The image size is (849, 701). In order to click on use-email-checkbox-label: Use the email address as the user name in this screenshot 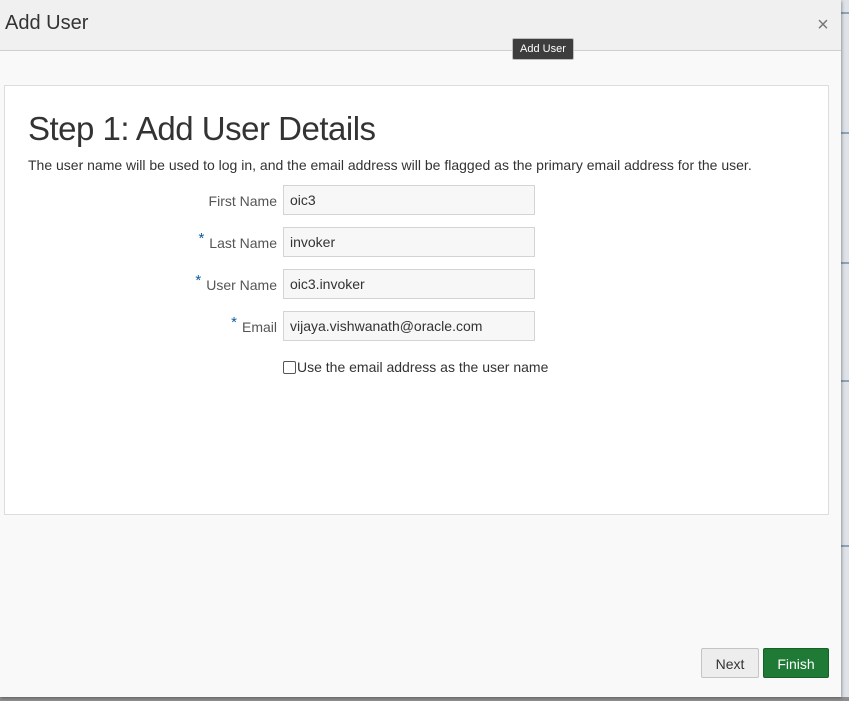, I will do `click(423, 367)`.